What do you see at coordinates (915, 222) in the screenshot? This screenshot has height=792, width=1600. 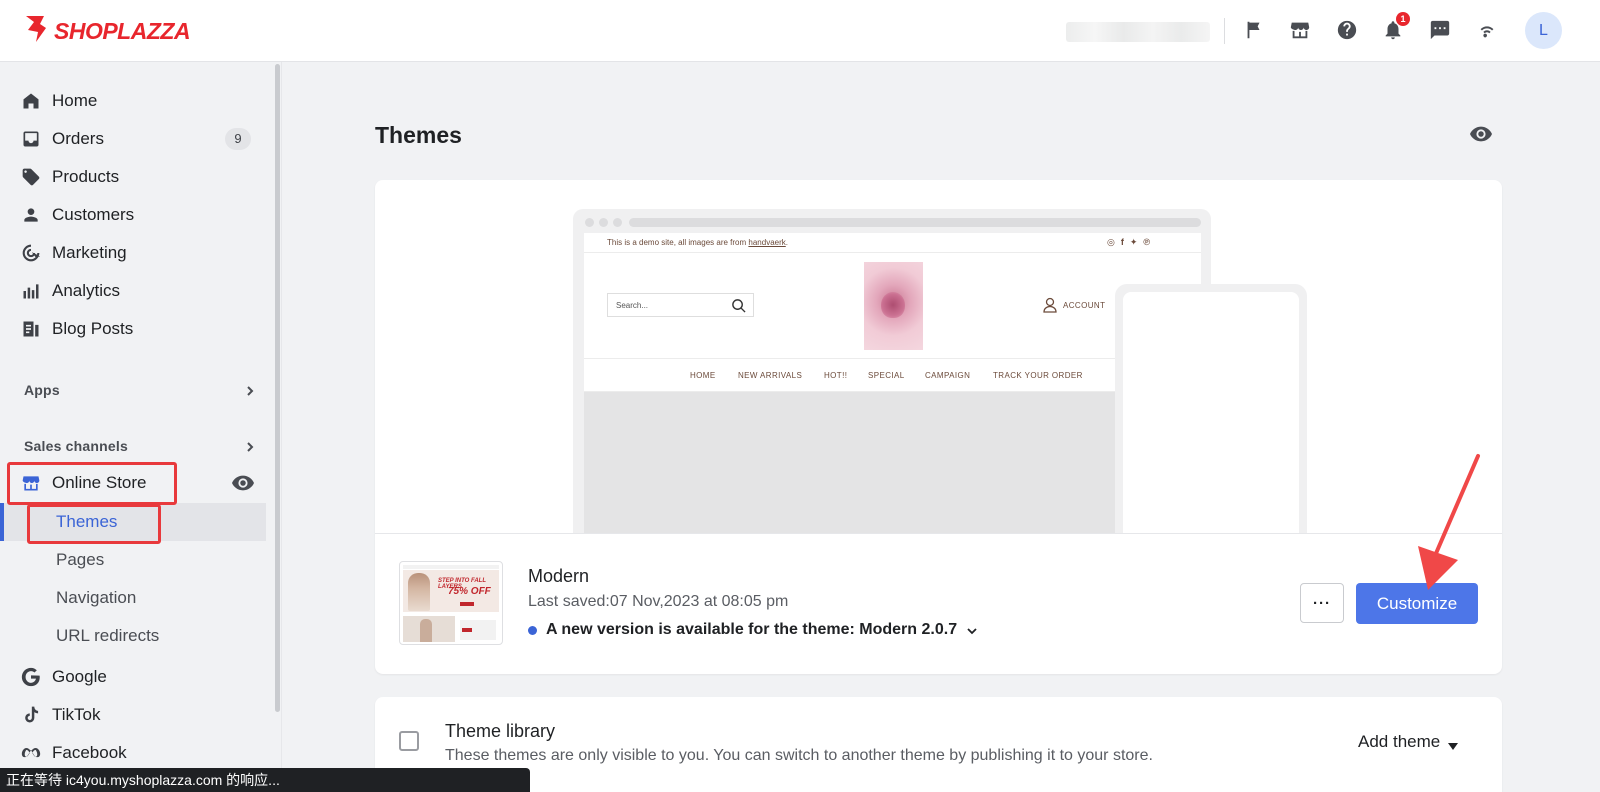 I see `address-bar` at bounding box center [915, 222].